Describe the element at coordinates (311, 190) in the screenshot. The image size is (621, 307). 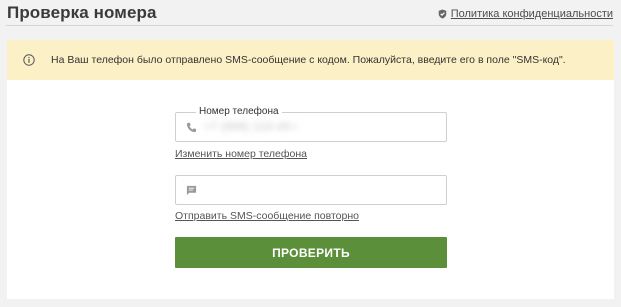
I see `sms-code-field` at that location.